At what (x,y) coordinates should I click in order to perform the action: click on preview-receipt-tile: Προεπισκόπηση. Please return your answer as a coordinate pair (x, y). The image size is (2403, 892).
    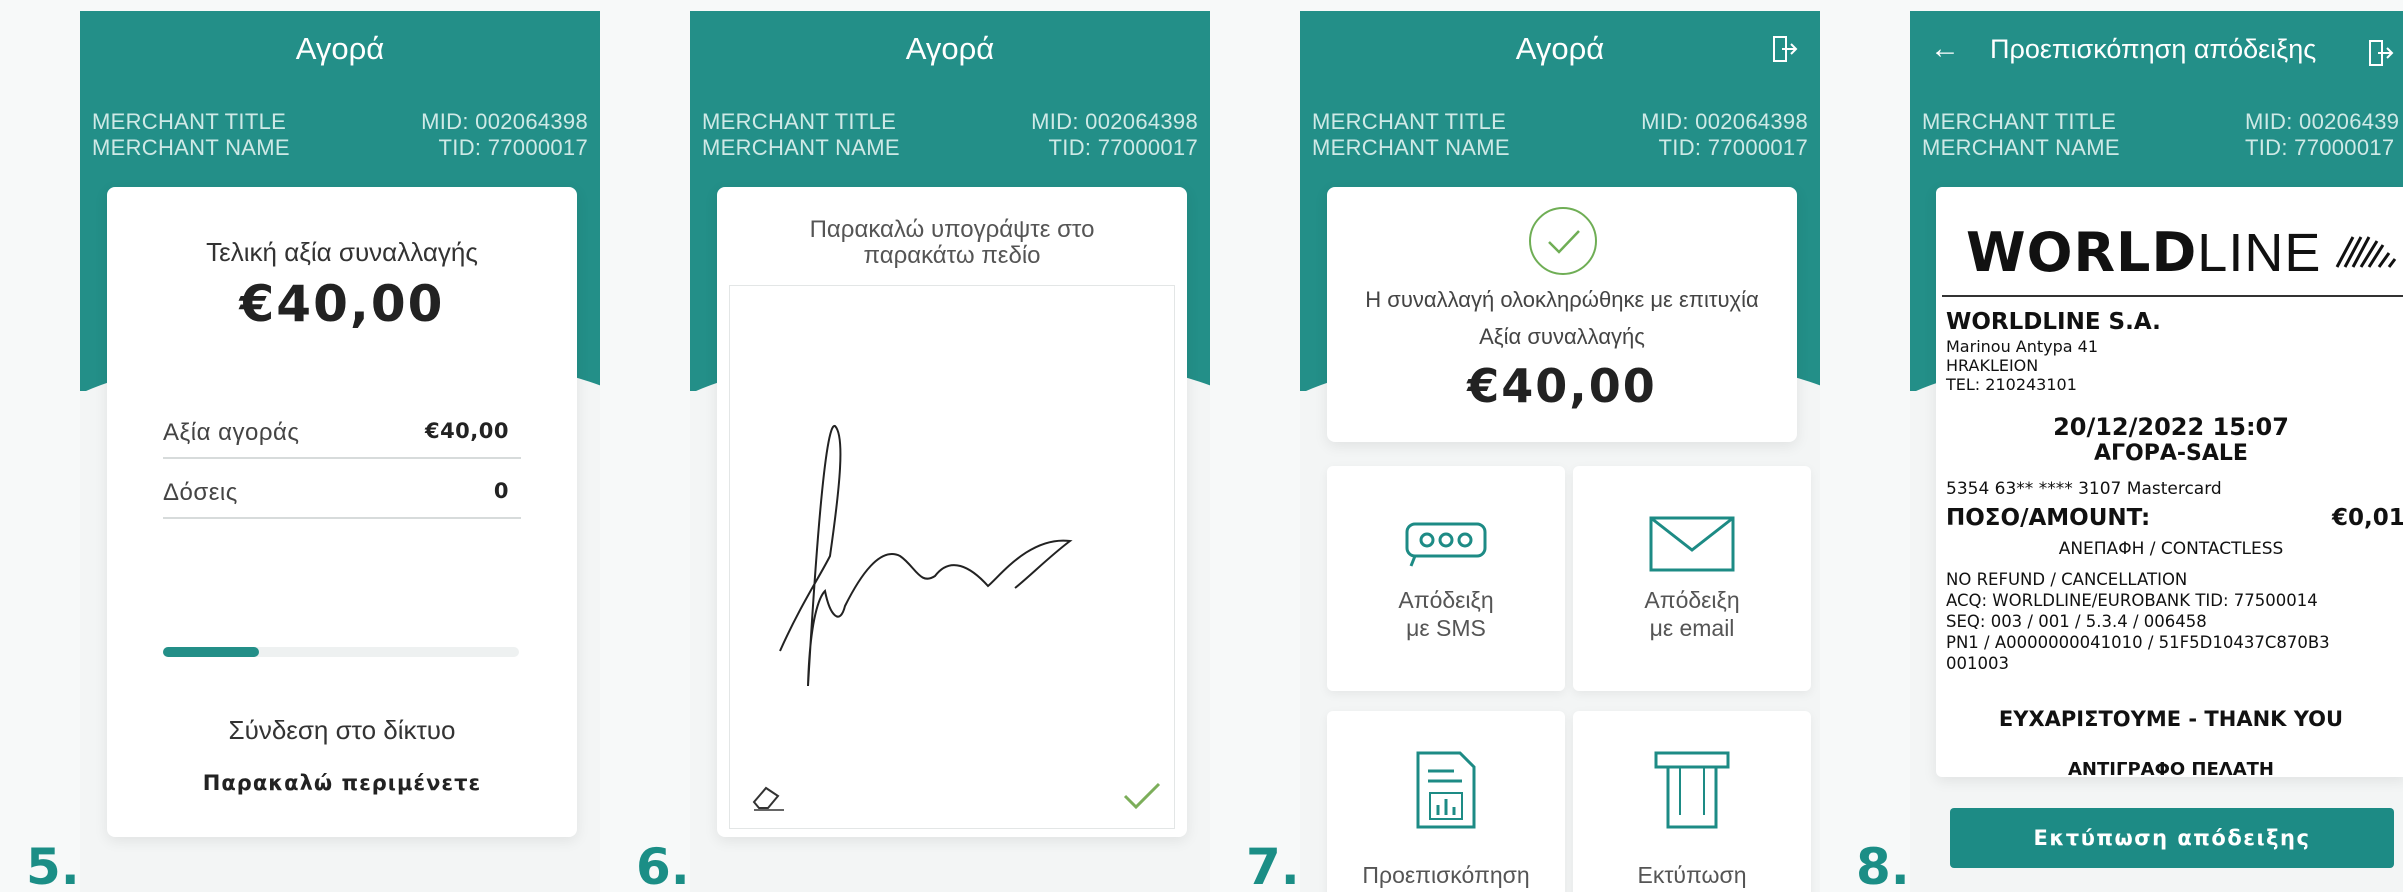
    Looking at the image, I should click on (1446, 801).